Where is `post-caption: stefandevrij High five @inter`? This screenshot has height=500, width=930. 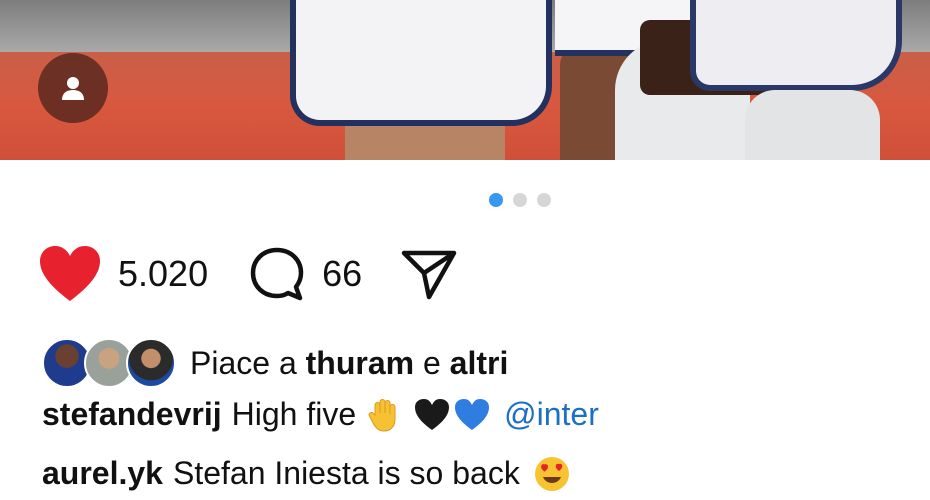 post-caption: stefandevrij High five @inter is located at coordinates (320, 414).